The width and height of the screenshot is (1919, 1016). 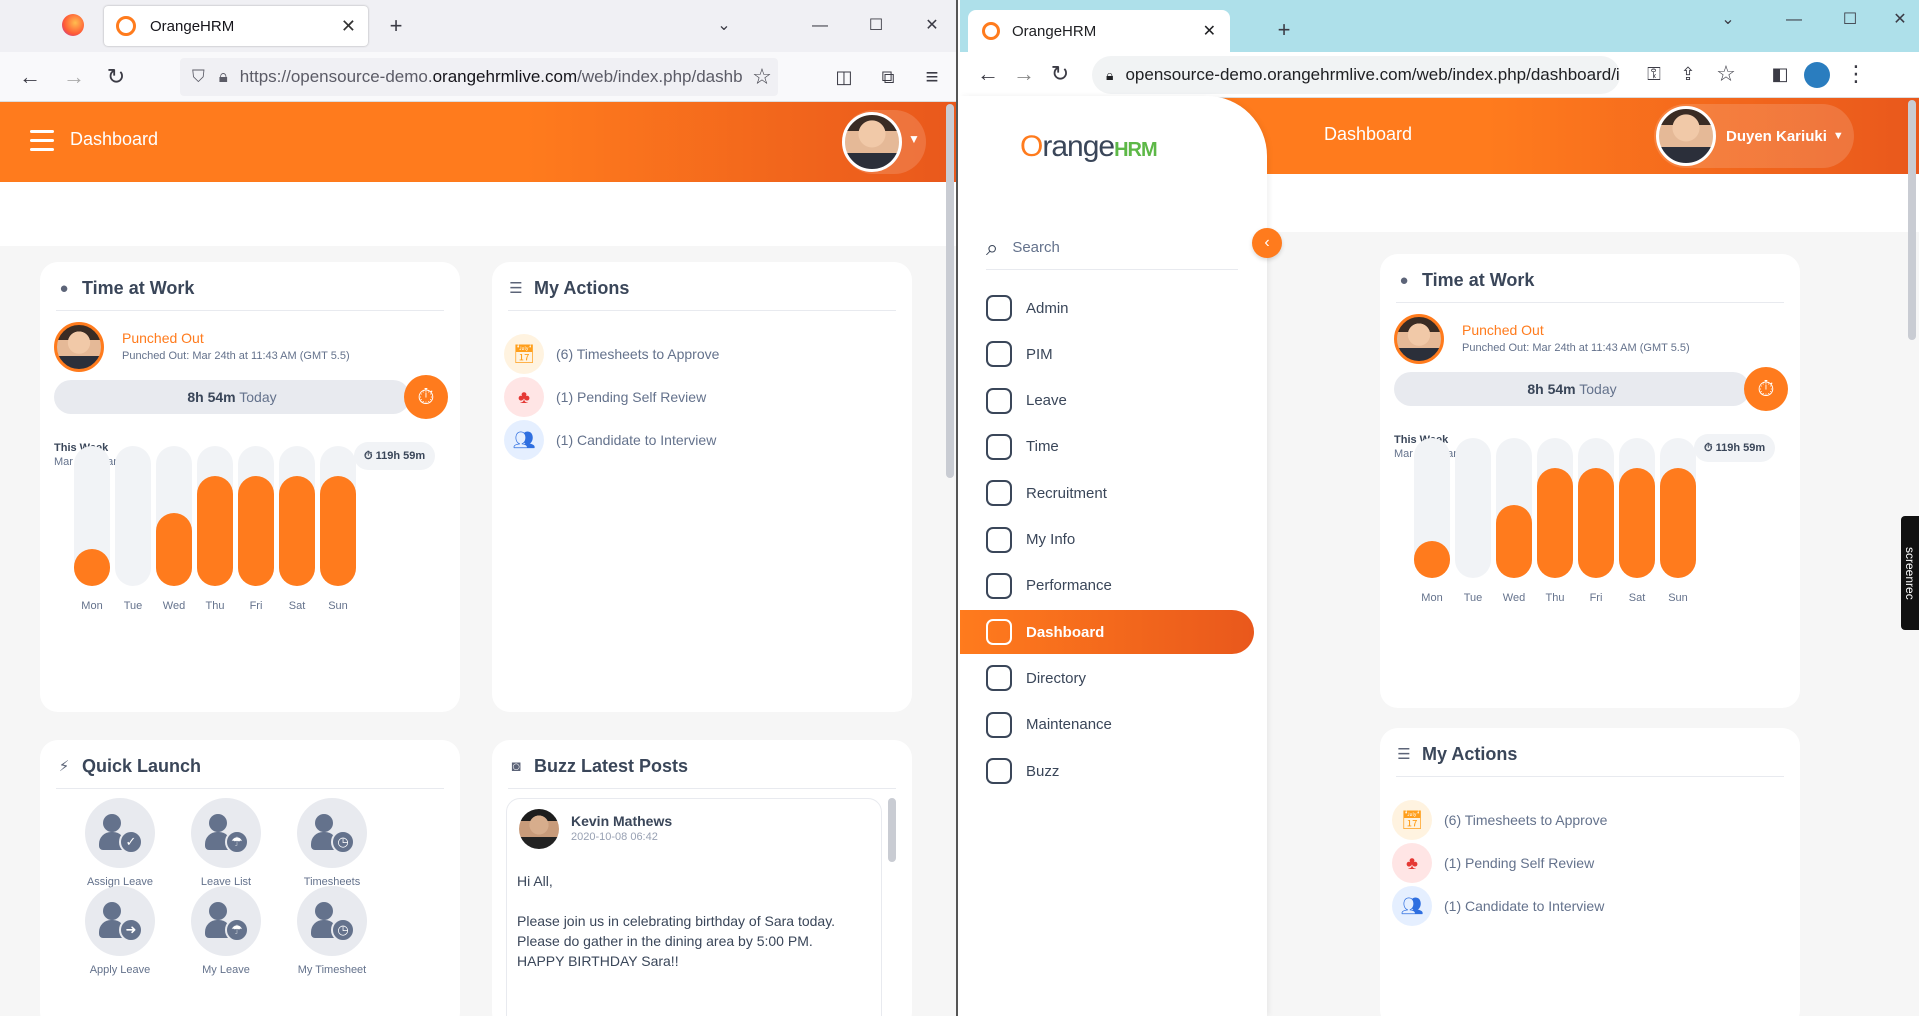 I want to click on sidebar-item-directory: Directory, so click(x=1107, y=678).